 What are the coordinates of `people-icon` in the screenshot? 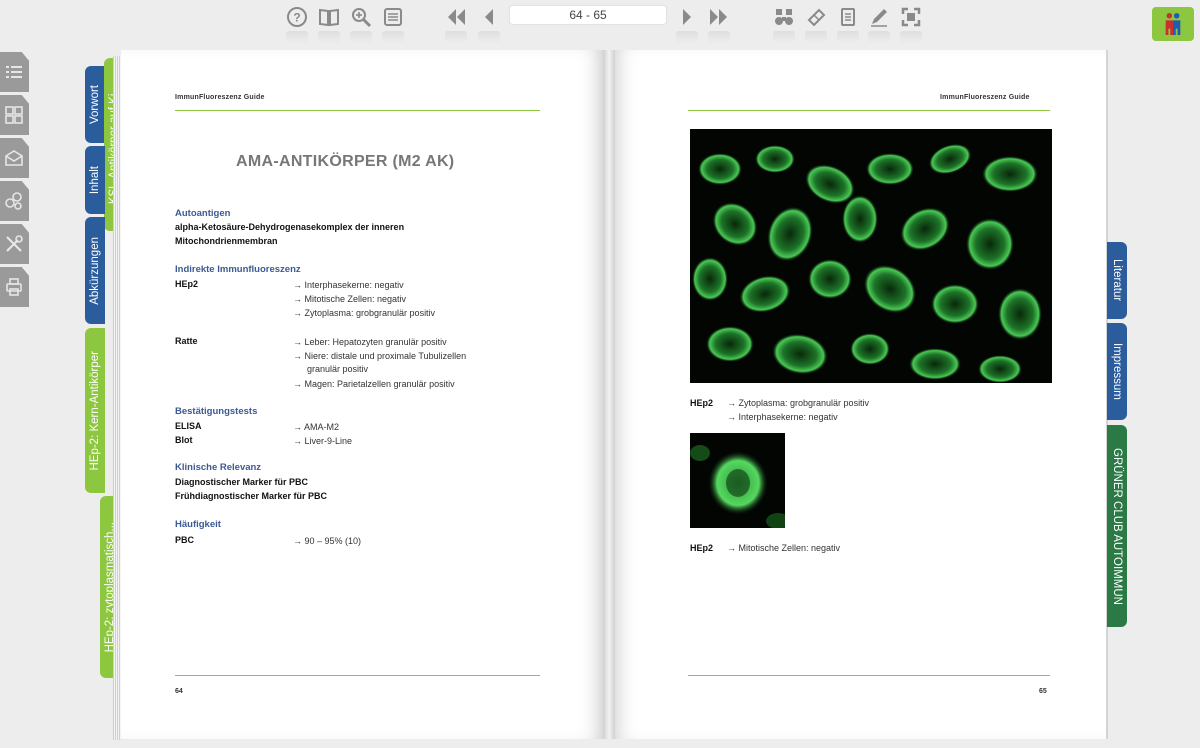 It's located at (1173, 24).